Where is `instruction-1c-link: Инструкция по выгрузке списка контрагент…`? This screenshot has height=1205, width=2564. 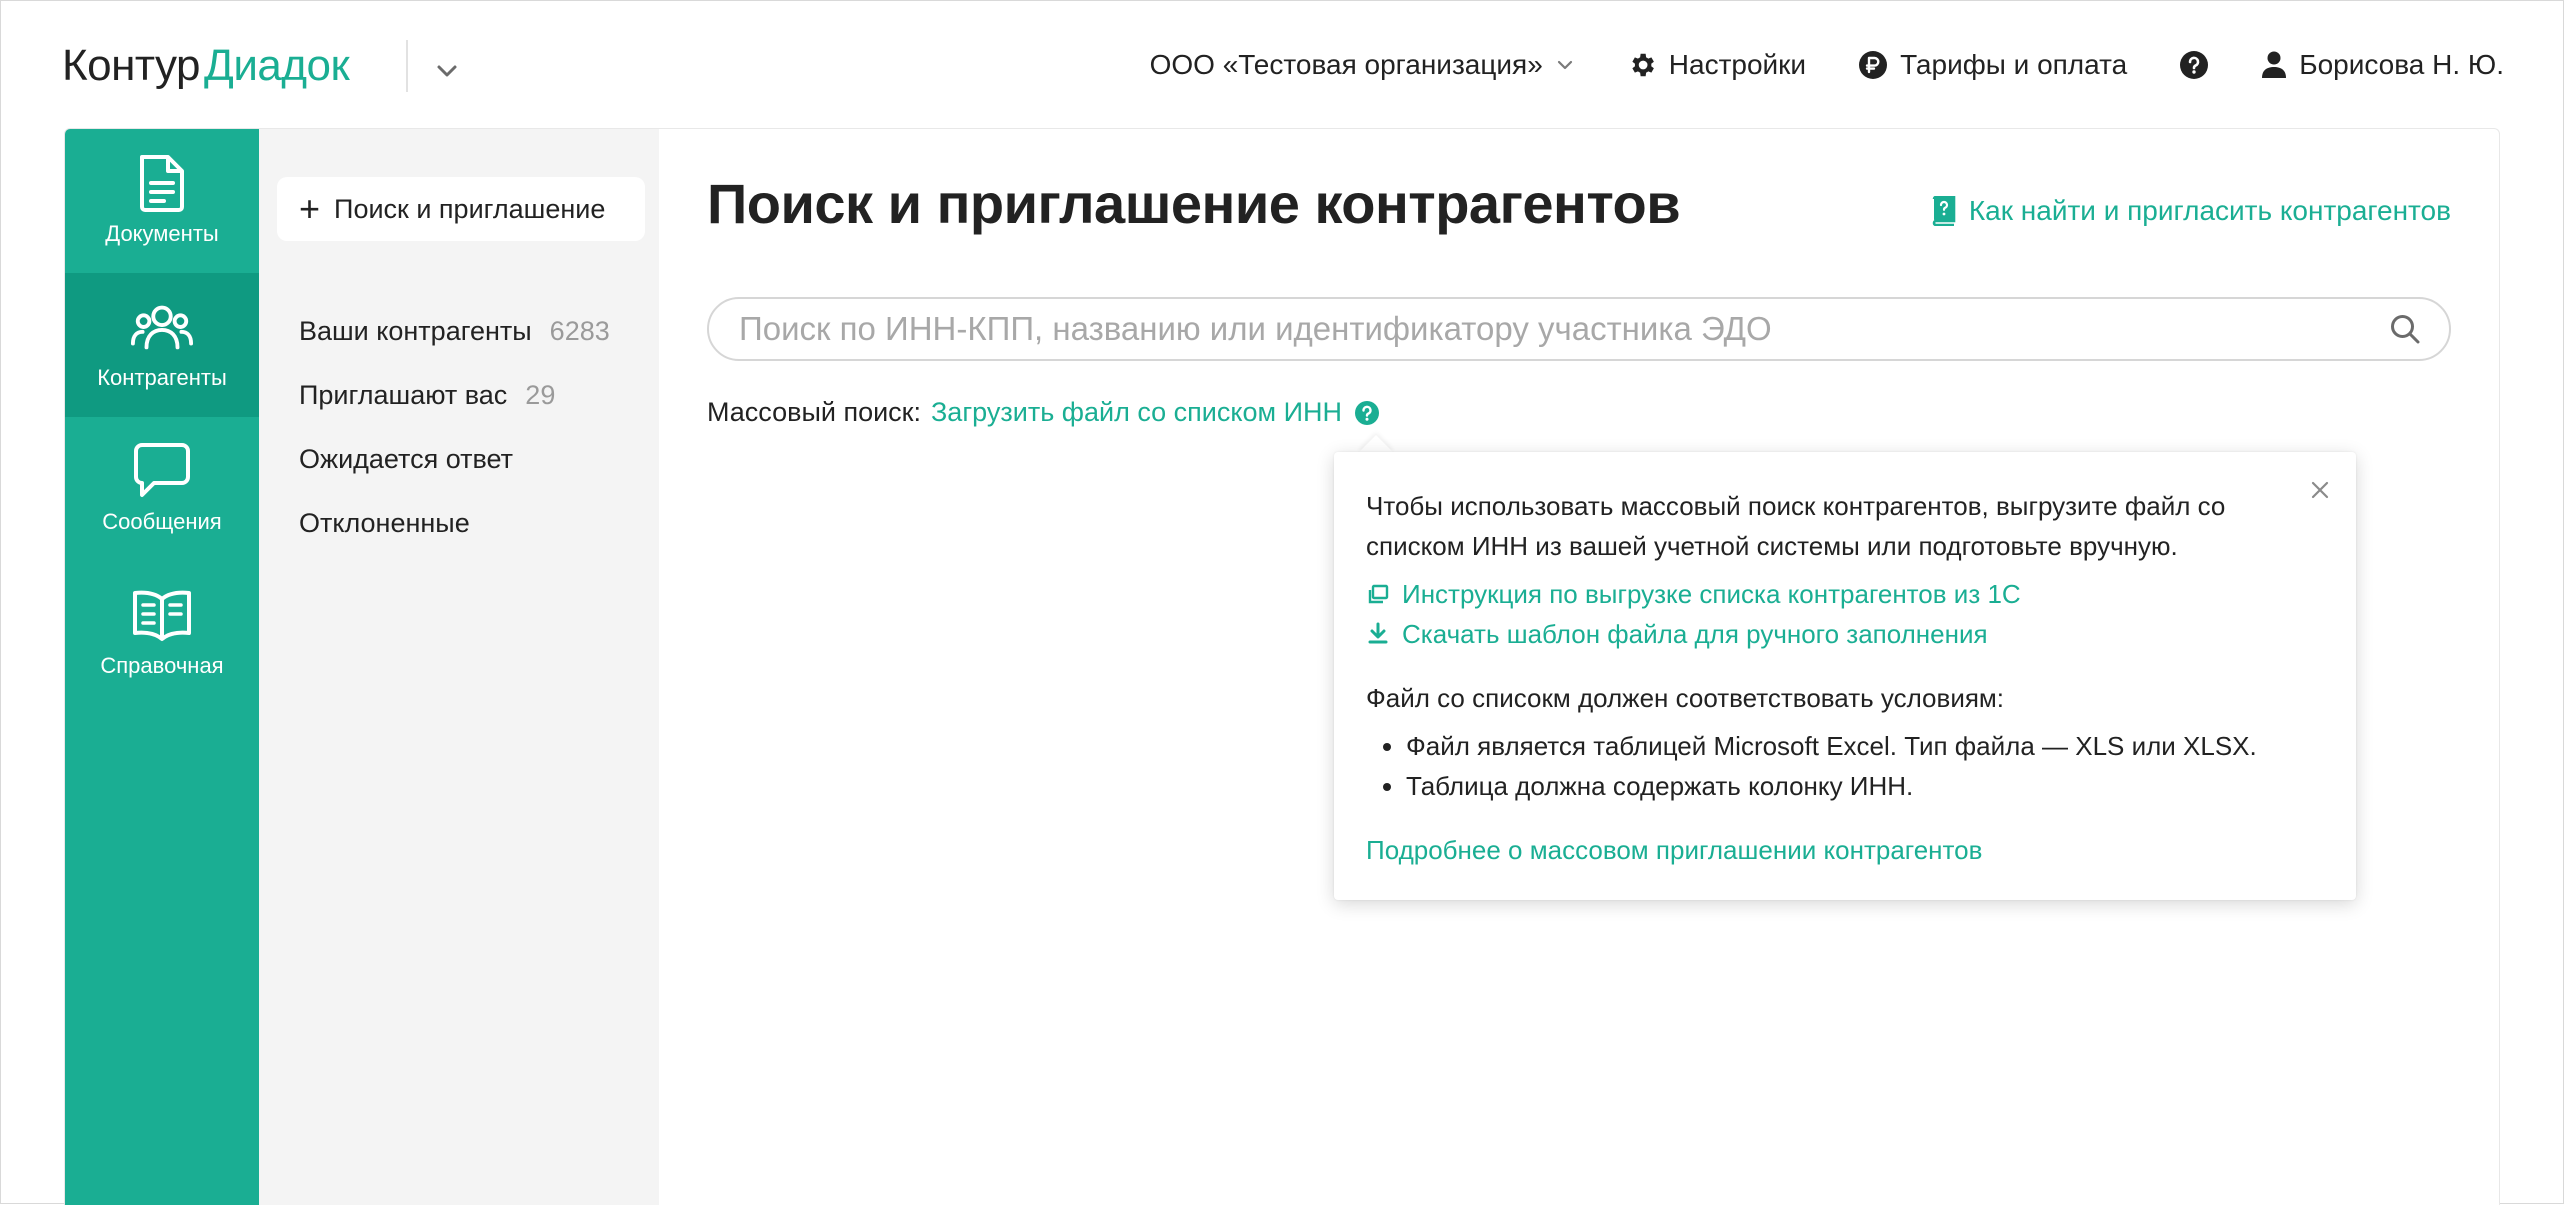
instruction-1c-link: Инструкция по выгрузке списка контрагент… is located at coordinates (1845, 594).